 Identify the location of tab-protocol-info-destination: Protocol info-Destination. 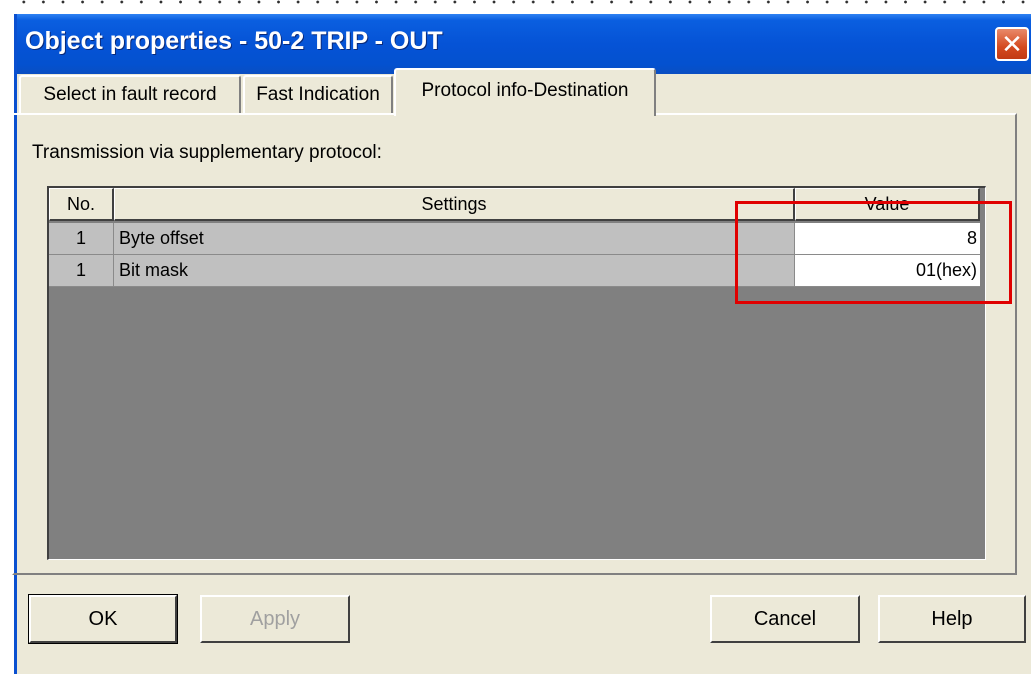
(525, 92).